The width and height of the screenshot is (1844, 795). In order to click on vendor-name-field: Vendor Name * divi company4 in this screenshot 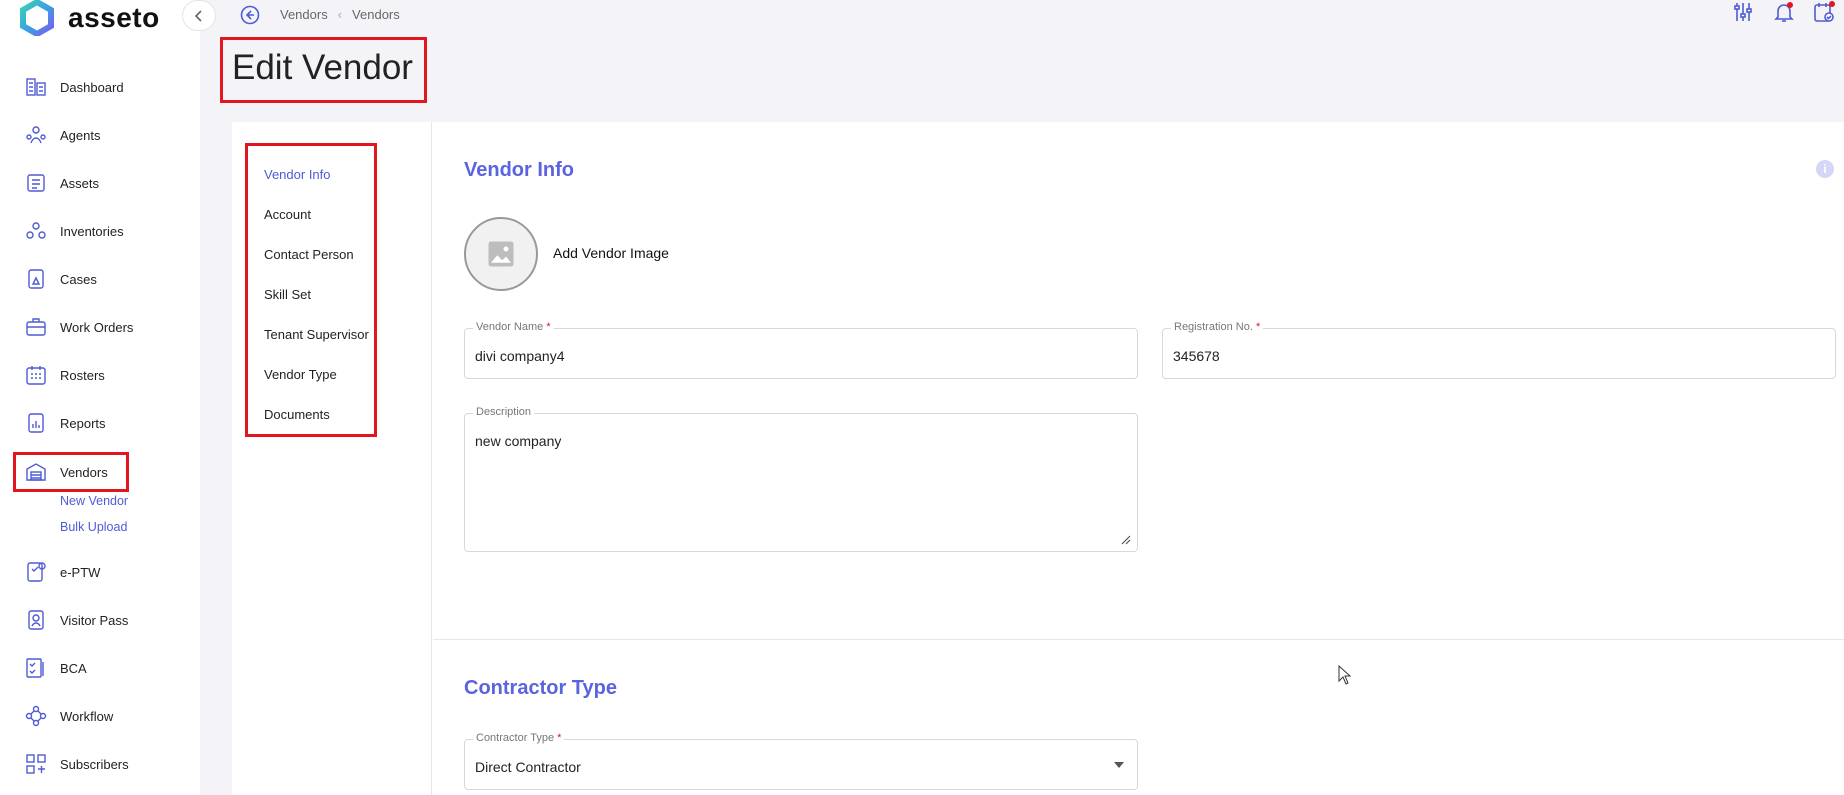, I will do `click(801, 350)`.